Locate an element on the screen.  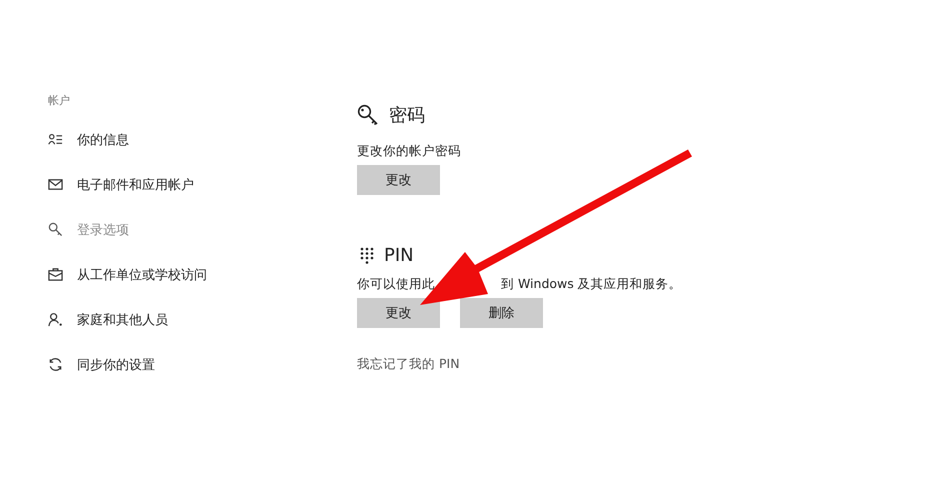
remove-button: 删除 is located at coordinates (501, 313).